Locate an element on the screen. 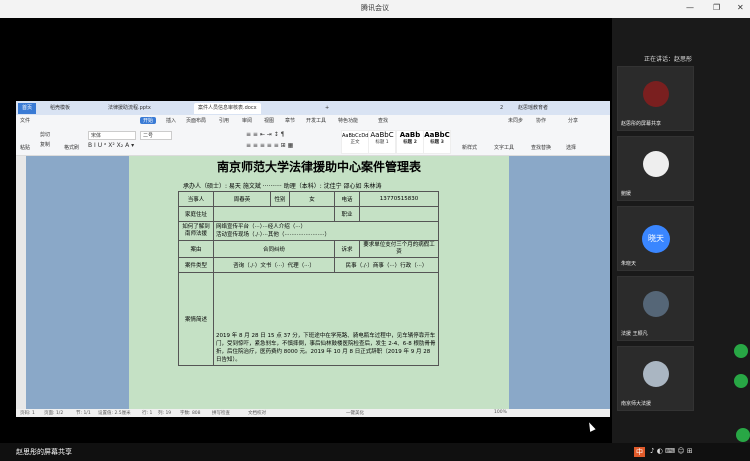  size-select: 二号 is located at coordinates (156, 135).